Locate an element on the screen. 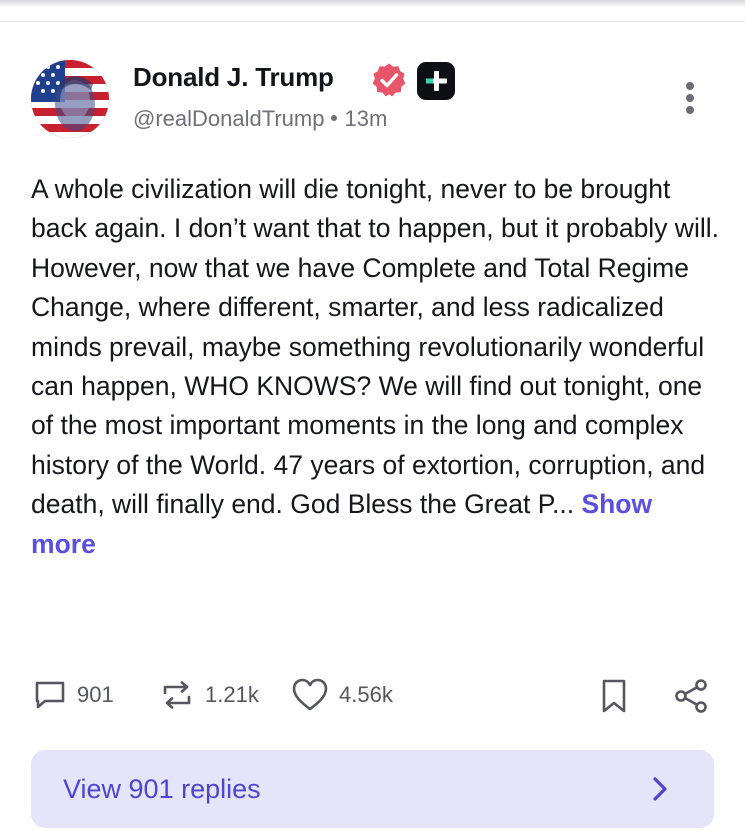 Image resolution: width=745 pixels, height=837 pixels. author-meta: @realDonaldTrump 13m is located at coordinates (260, 119).